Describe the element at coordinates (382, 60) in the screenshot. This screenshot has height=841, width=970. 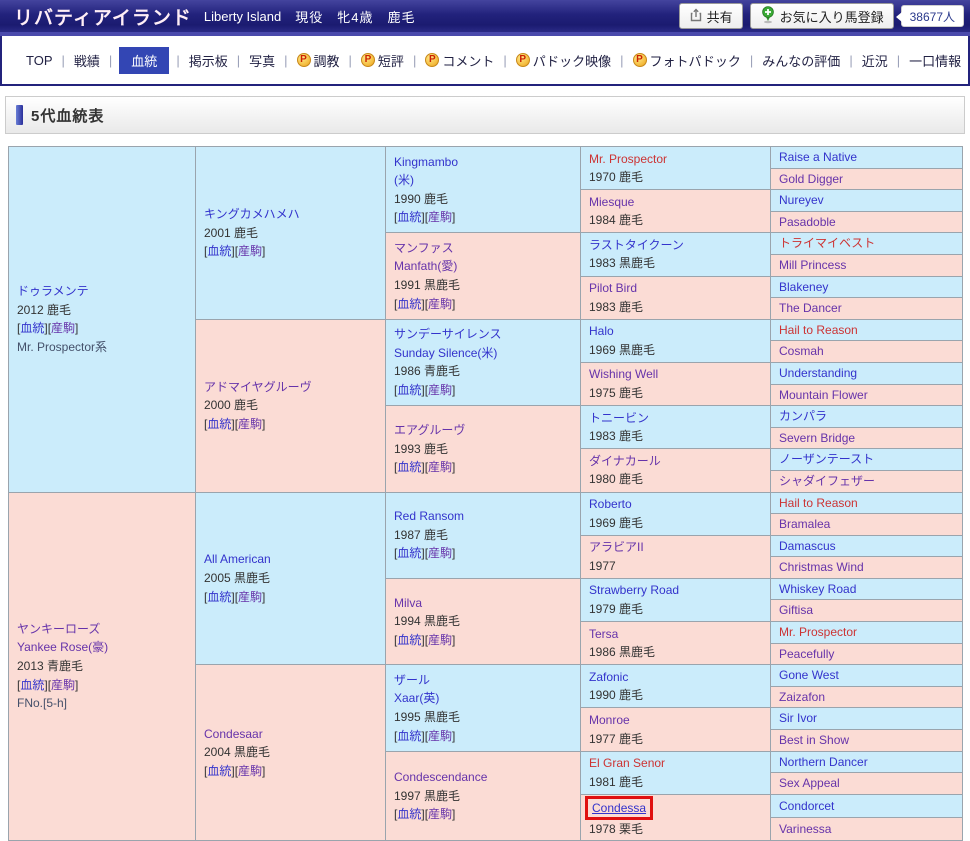
I see `tab-short-review: P 短評` at that location.